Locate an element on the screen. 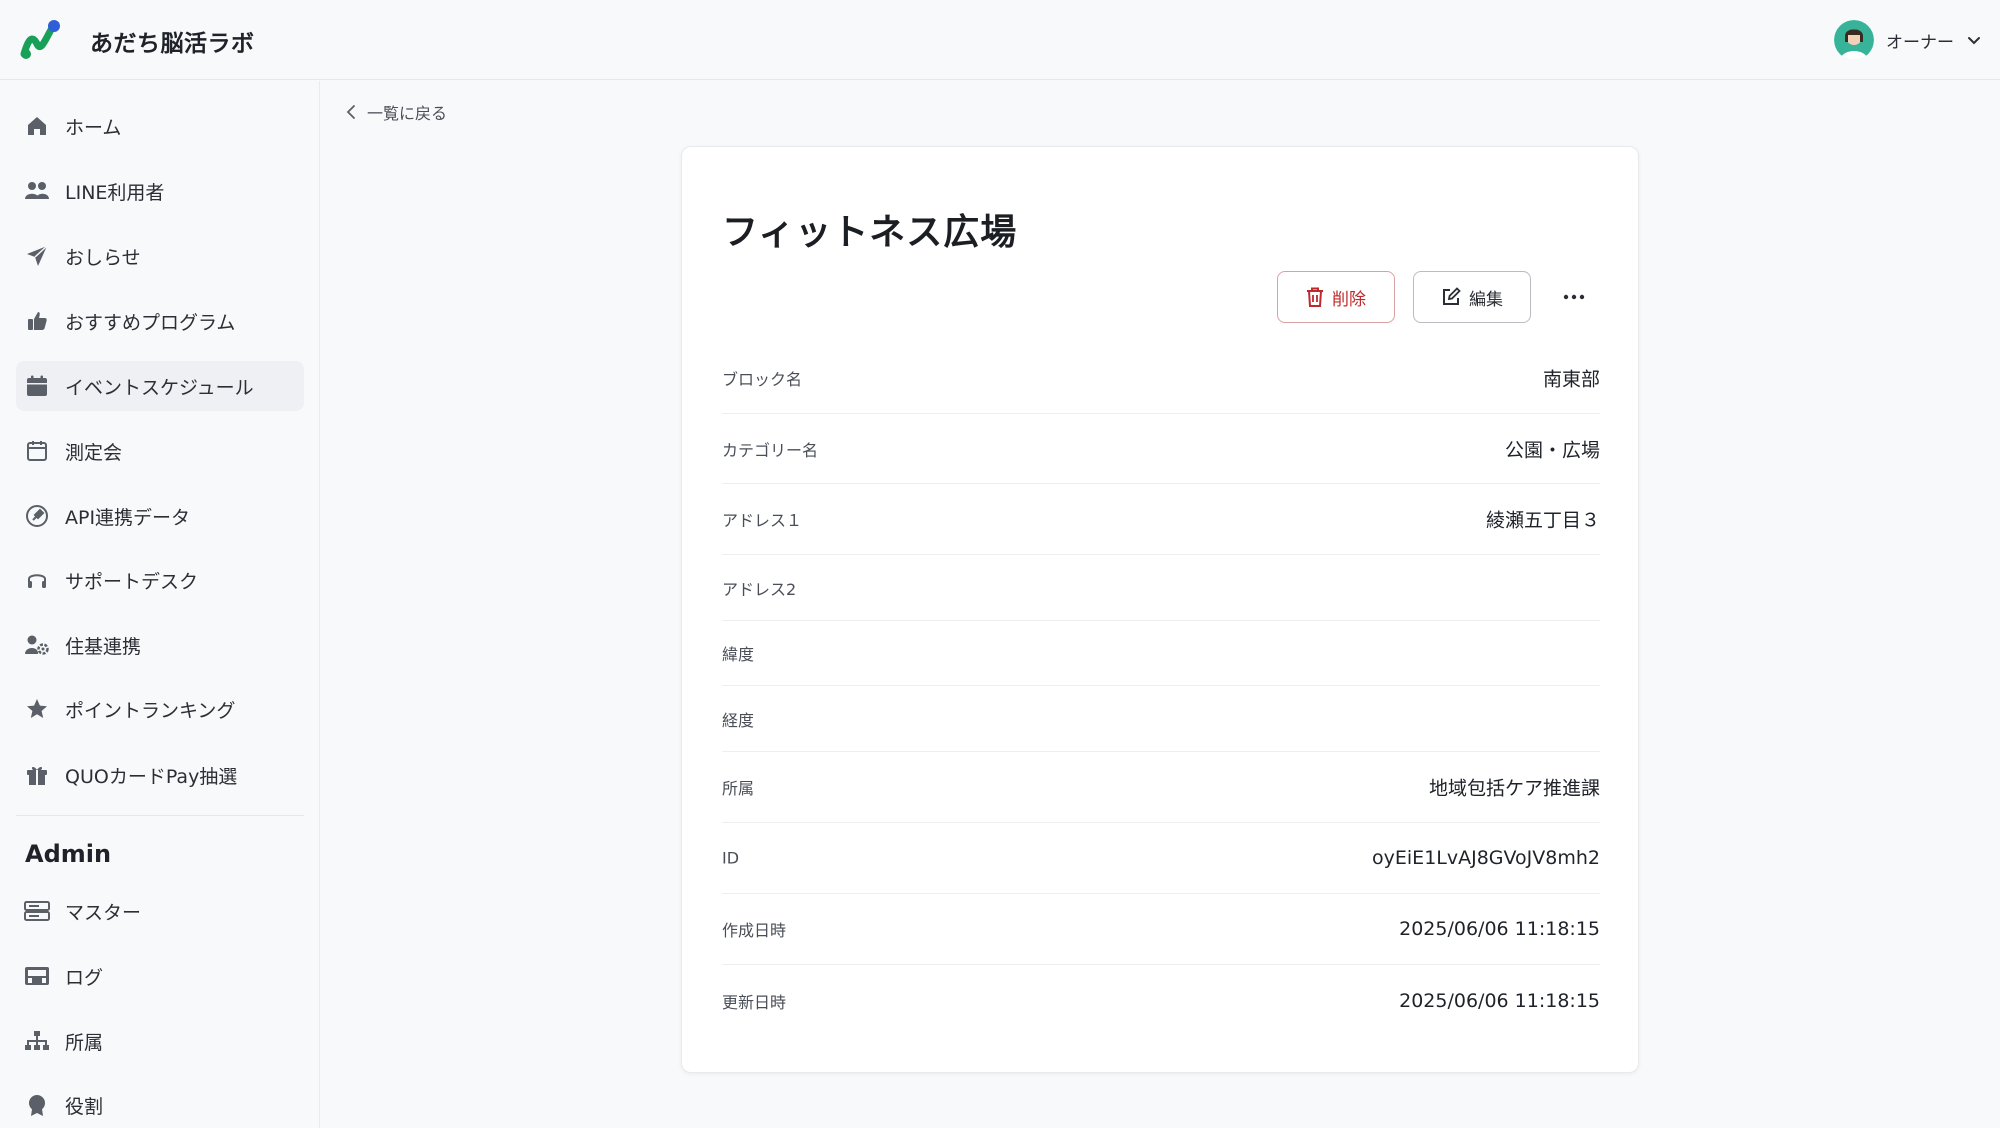 The height and width of the screenshot is (1128, 2000). sidebar-item-programs: おすすめプログラム is located at coordinates (160, 321).